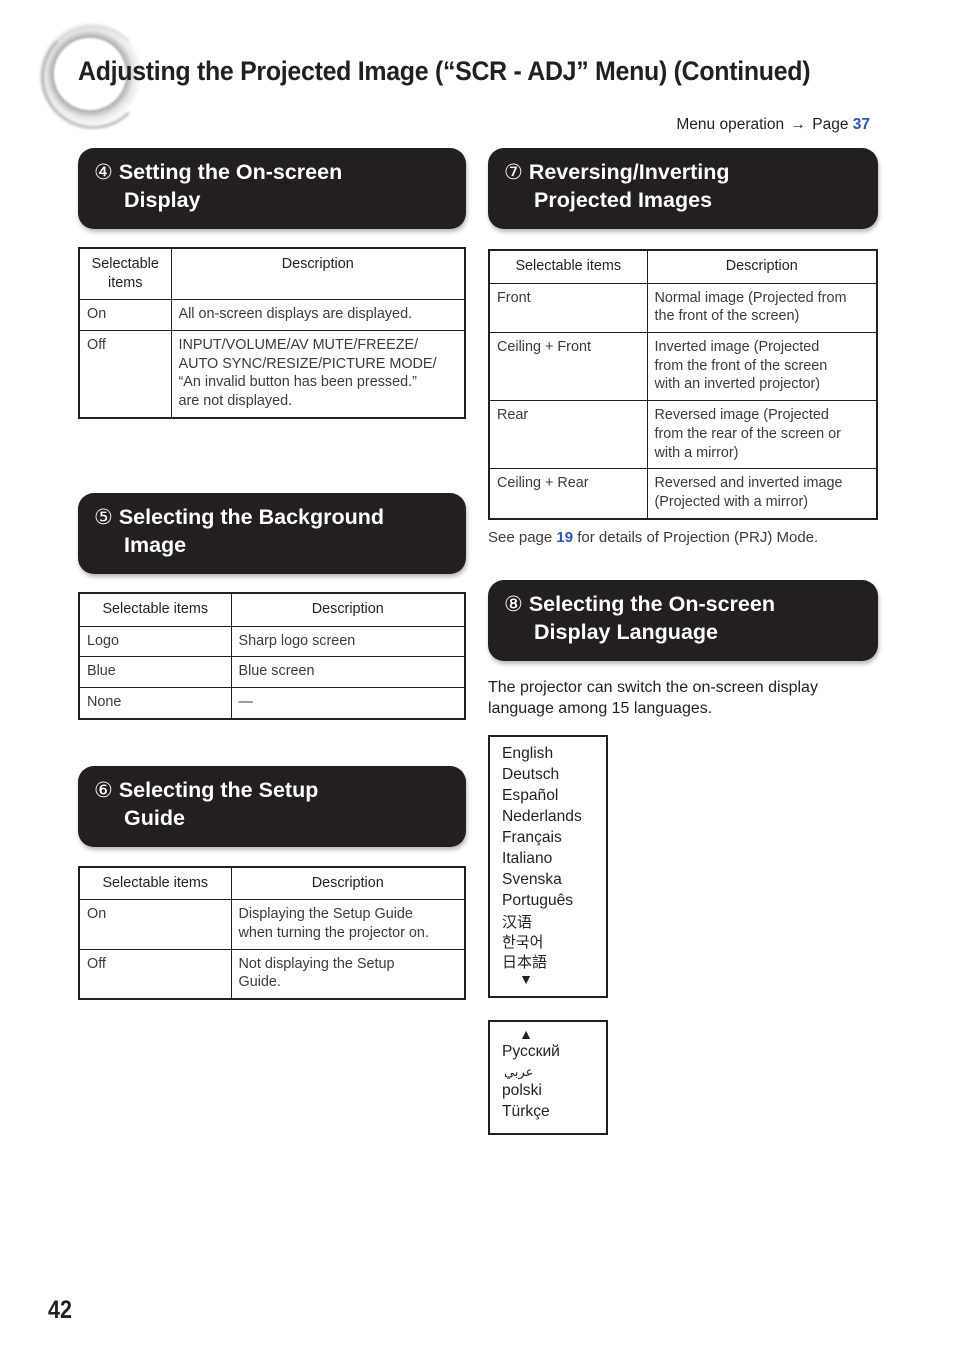 The height and width of the screenshot is (1352, 954). What do you see at coordinates (347, 641) in the screenshot?
I see `cell-description: Sharp logo screen` at bounding box center [347, 641].